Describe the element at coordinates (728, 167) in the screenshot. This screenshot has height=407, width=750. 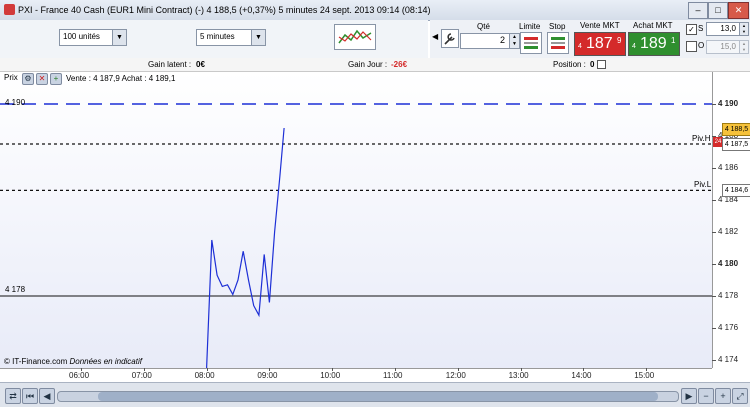
I see `y-tick-label: 4 186` at that location.